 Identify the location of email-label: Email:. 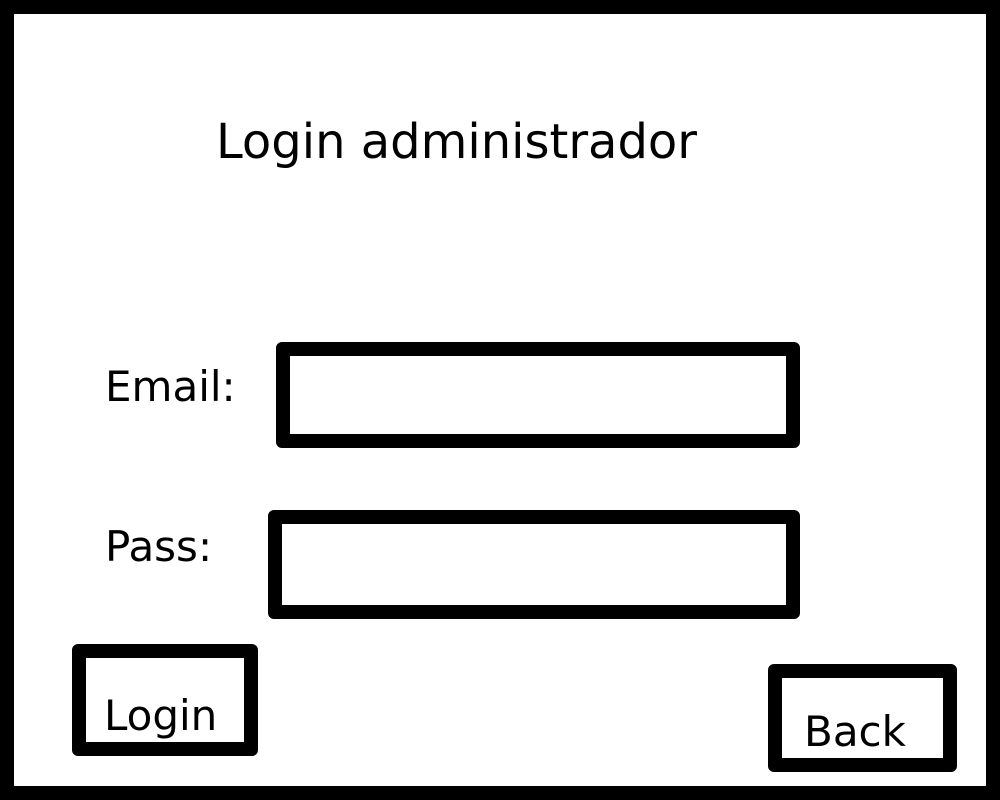
(170, 386).